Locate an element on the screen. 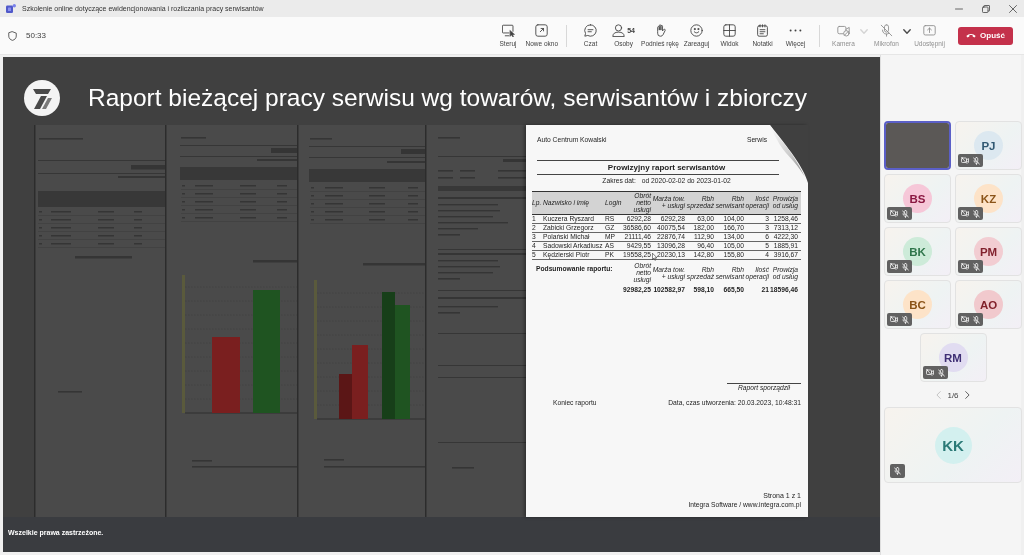  avatar: RM is located at coordinates (953, 357).